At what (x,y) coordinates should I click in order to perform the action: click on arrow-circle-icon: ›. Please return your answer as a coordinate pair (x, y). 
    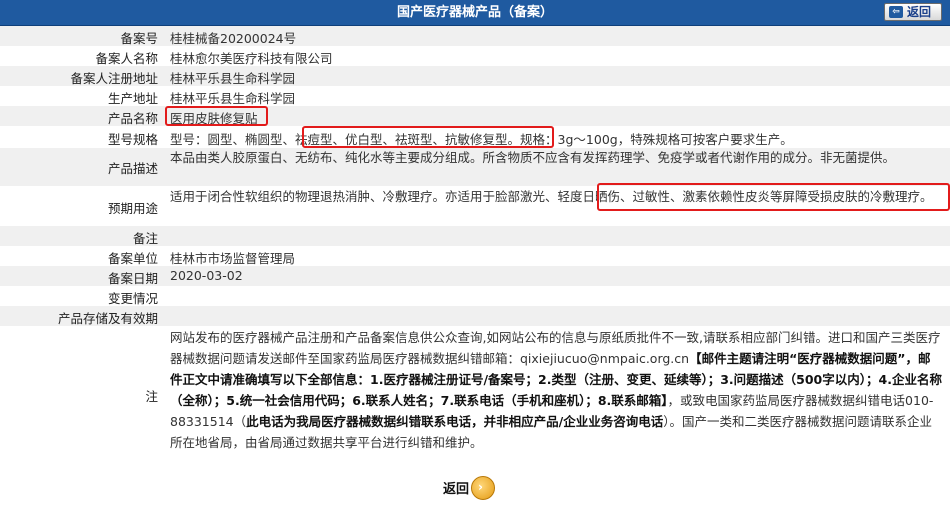
    Looking at the image, I should click on (483, 488).